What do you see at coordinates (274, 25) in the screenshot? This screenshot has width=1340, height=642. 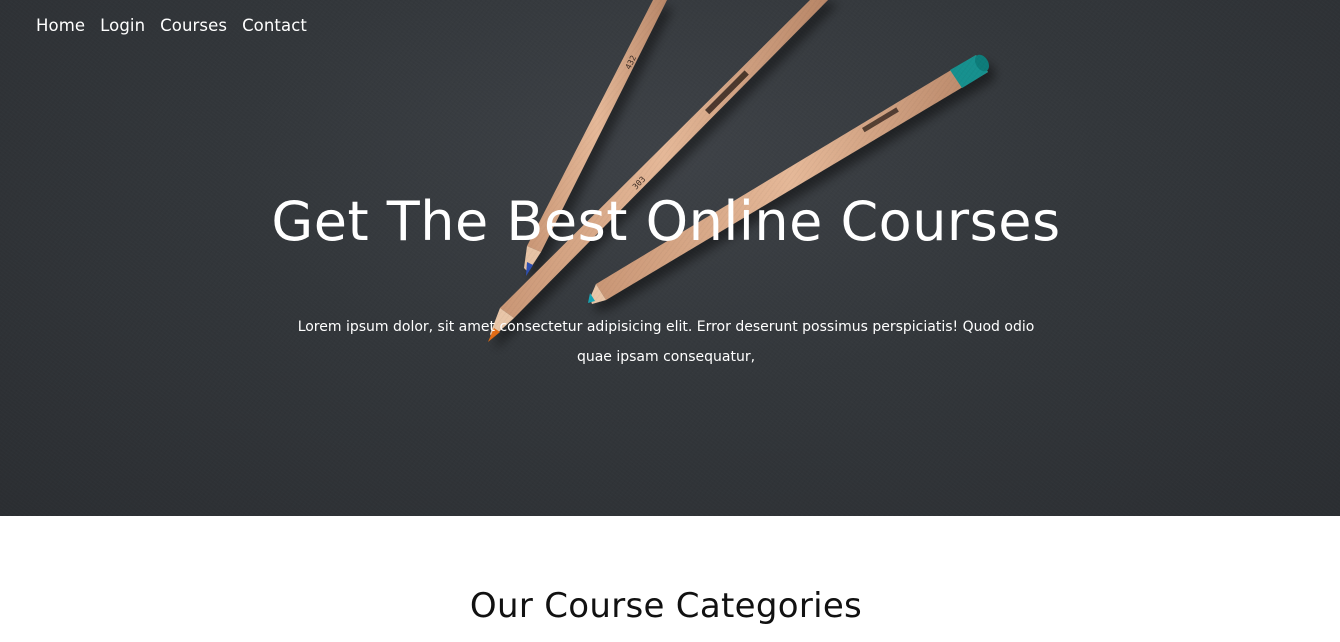 I see `nav-contact-link: Contact` at bounding box center [274, 25].